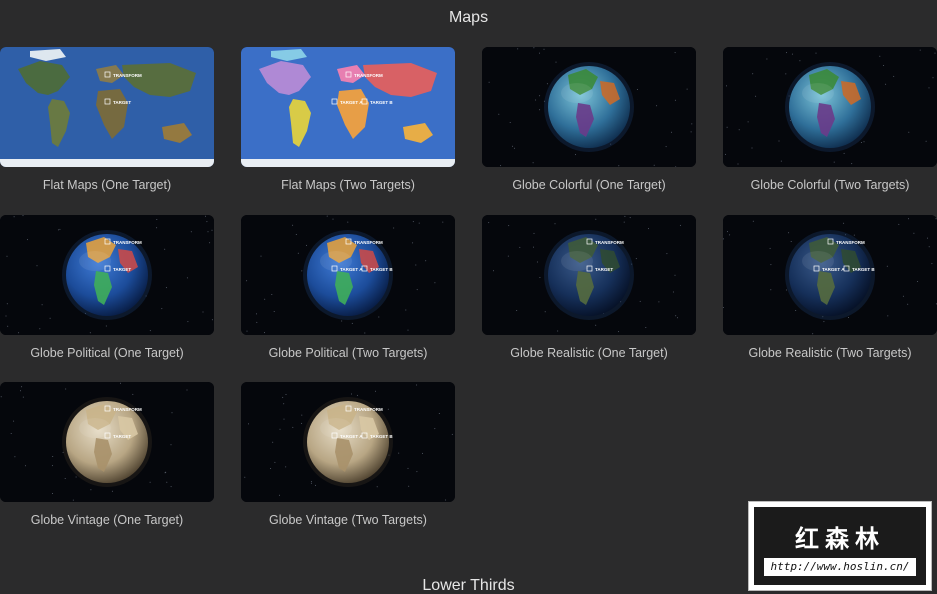 The width and height of the screenshot is (937, 594). What do you see at coordinates (107, 520) in the screenshot?
I see `template-caption: Globe Vintage (One Target)` at bounding box center [107, 520].